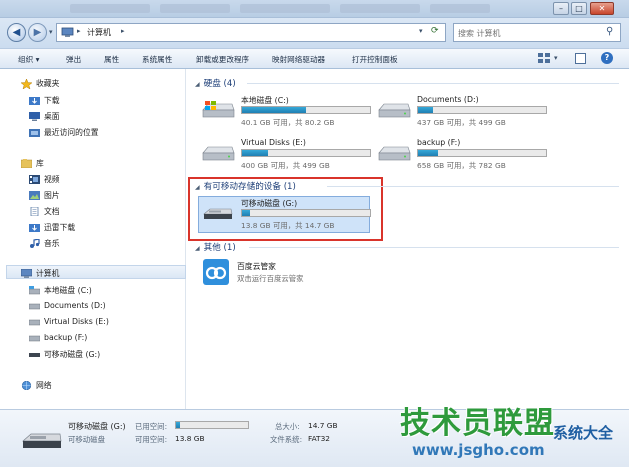 The height and width of the screenshot is (467, 629). I want to click on open-control-panel-button: 打开控制面板, so click(375, 59).